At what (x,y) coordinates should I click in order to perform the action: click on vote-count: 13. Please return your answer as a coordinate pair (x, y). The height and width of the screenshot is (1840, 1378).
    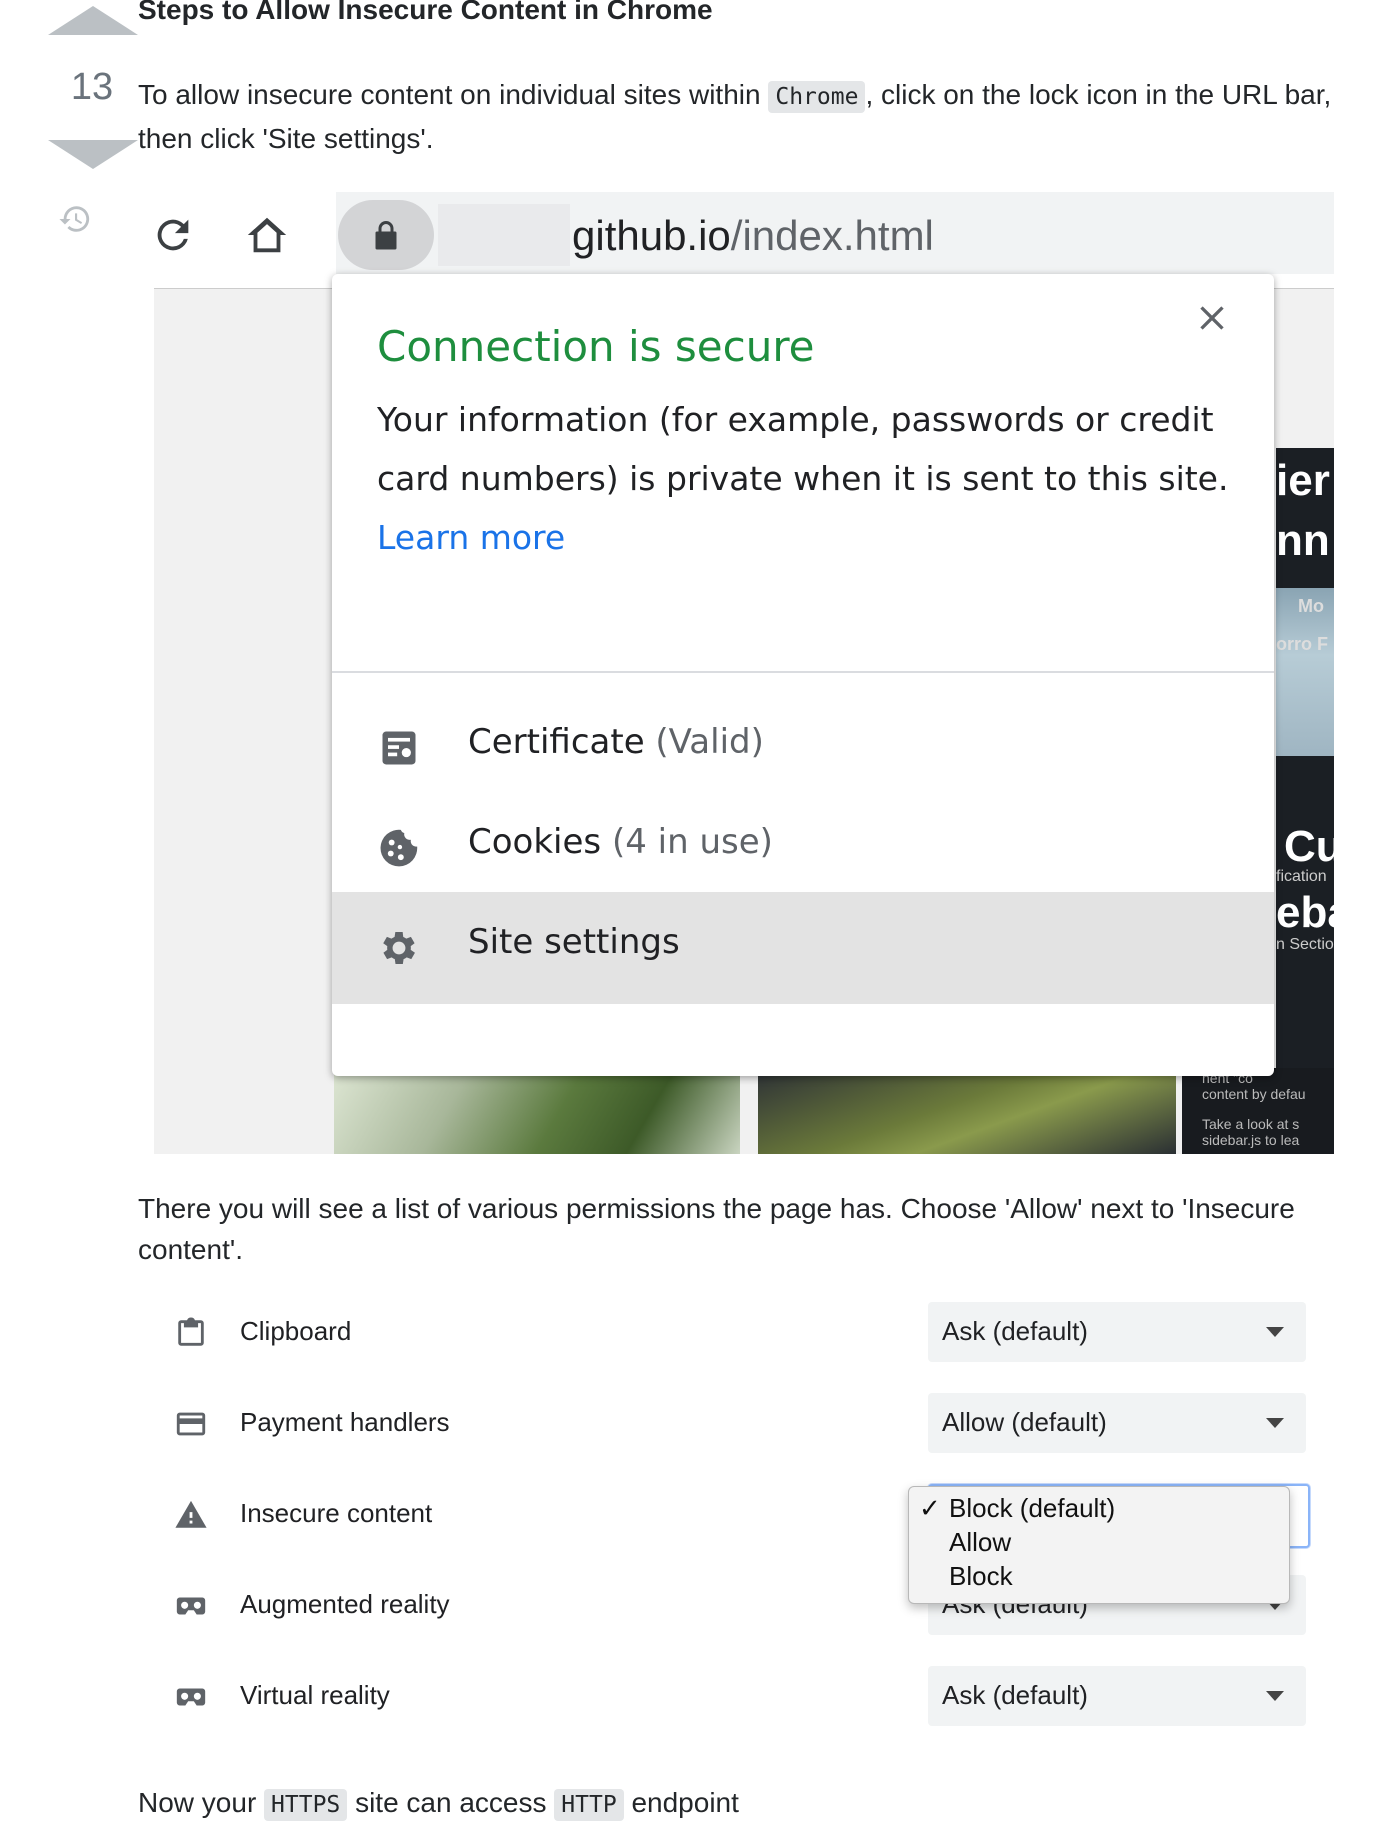
    Looking at the image, I should click on (92, 87).